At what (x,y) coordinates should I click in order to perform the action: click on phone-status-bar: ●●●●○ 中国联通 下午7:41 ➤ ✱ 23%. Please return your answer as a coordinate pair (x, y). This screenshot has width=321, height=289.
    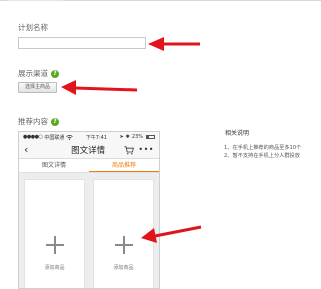
    Looking at the image, I should click on (89, 137).